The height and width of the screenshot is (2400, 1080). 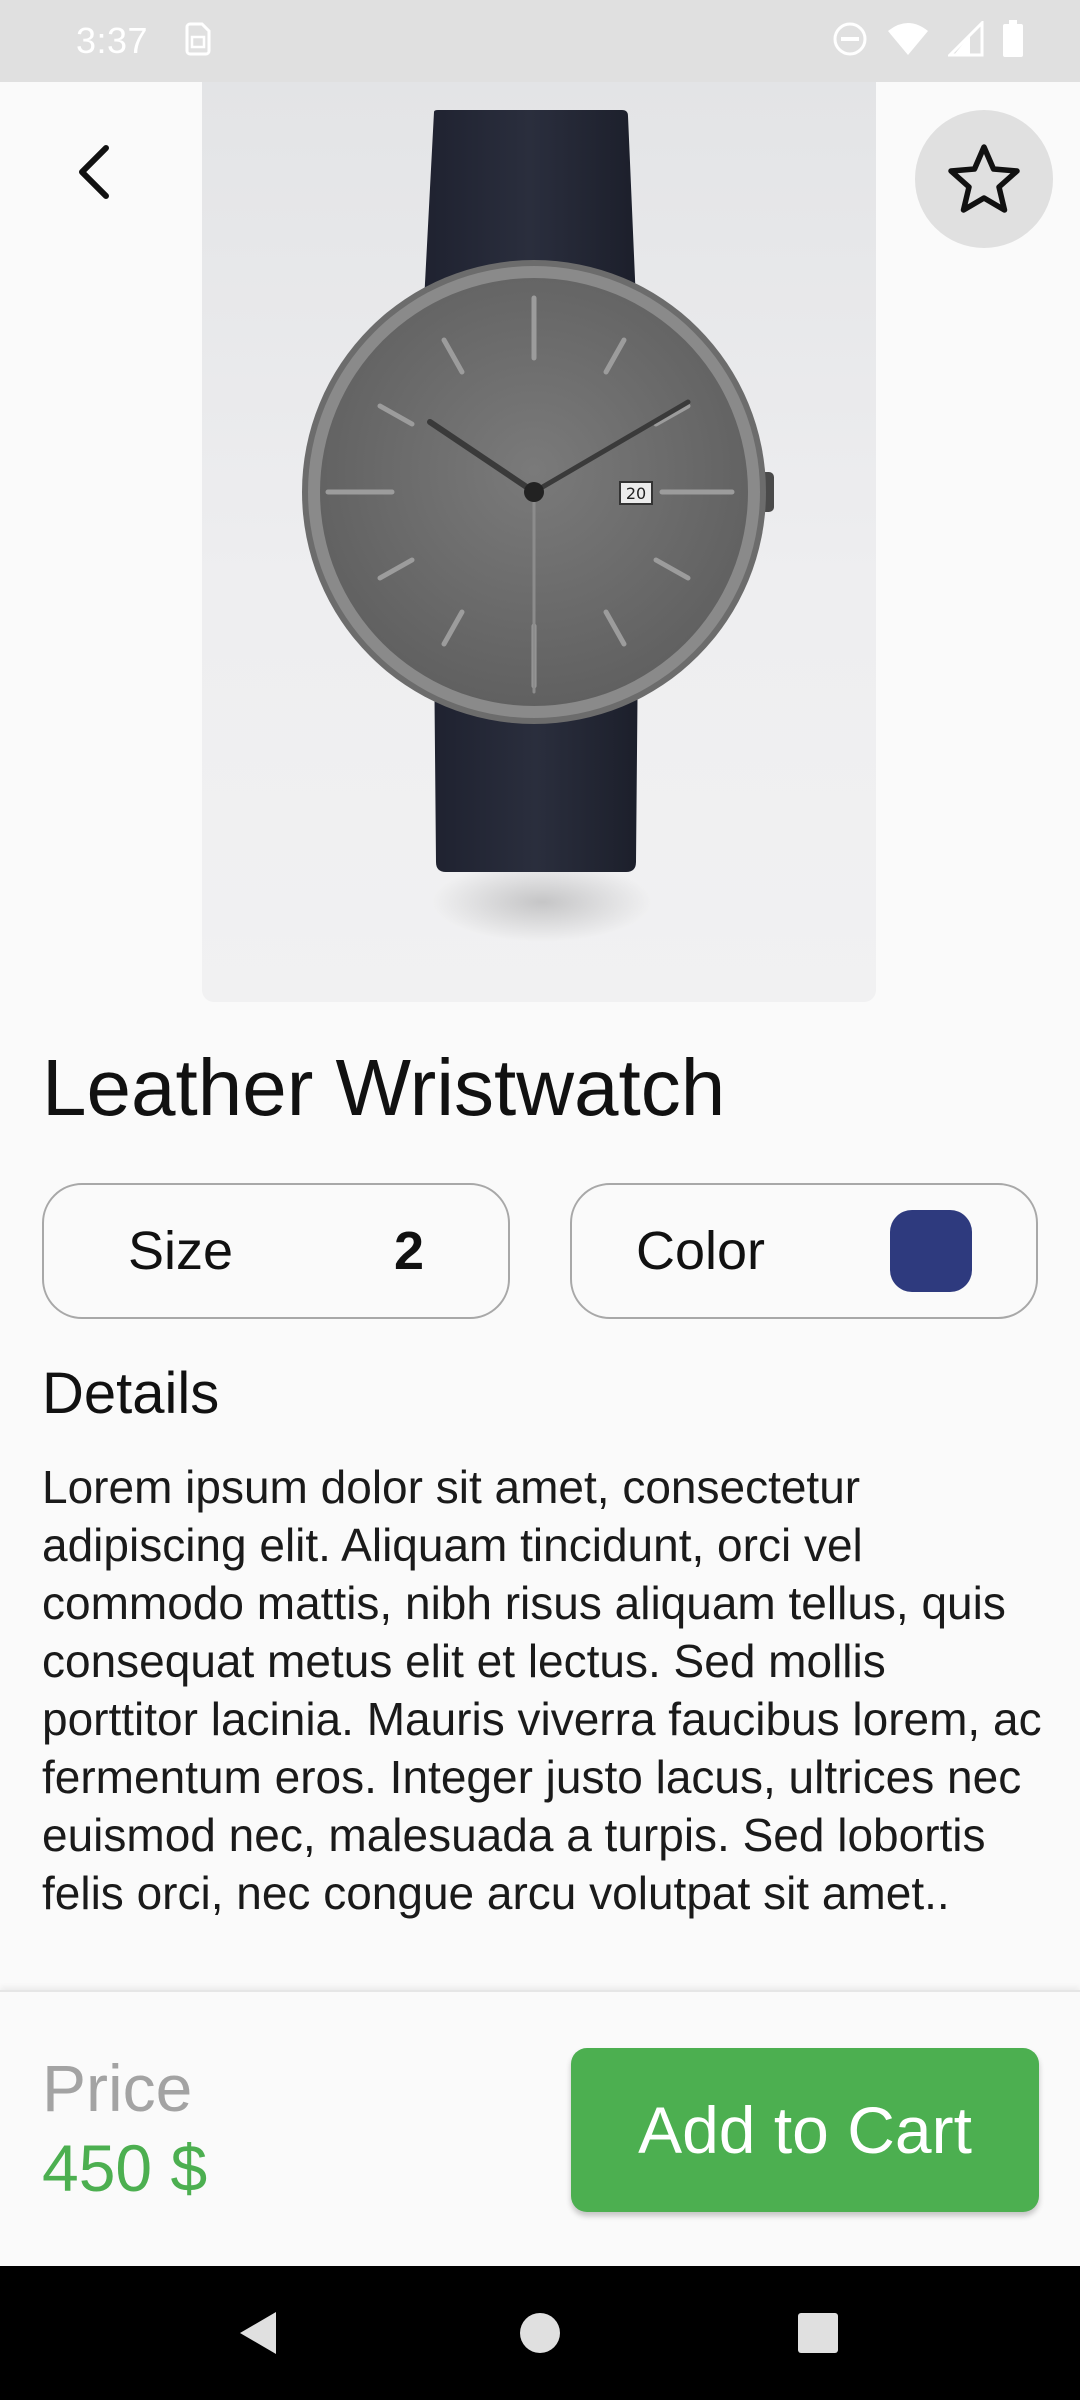 What do you see at coordinates (540, 41) in the screenshot?
I see `status-bar: 3:37` at bounding box center [540, 41].